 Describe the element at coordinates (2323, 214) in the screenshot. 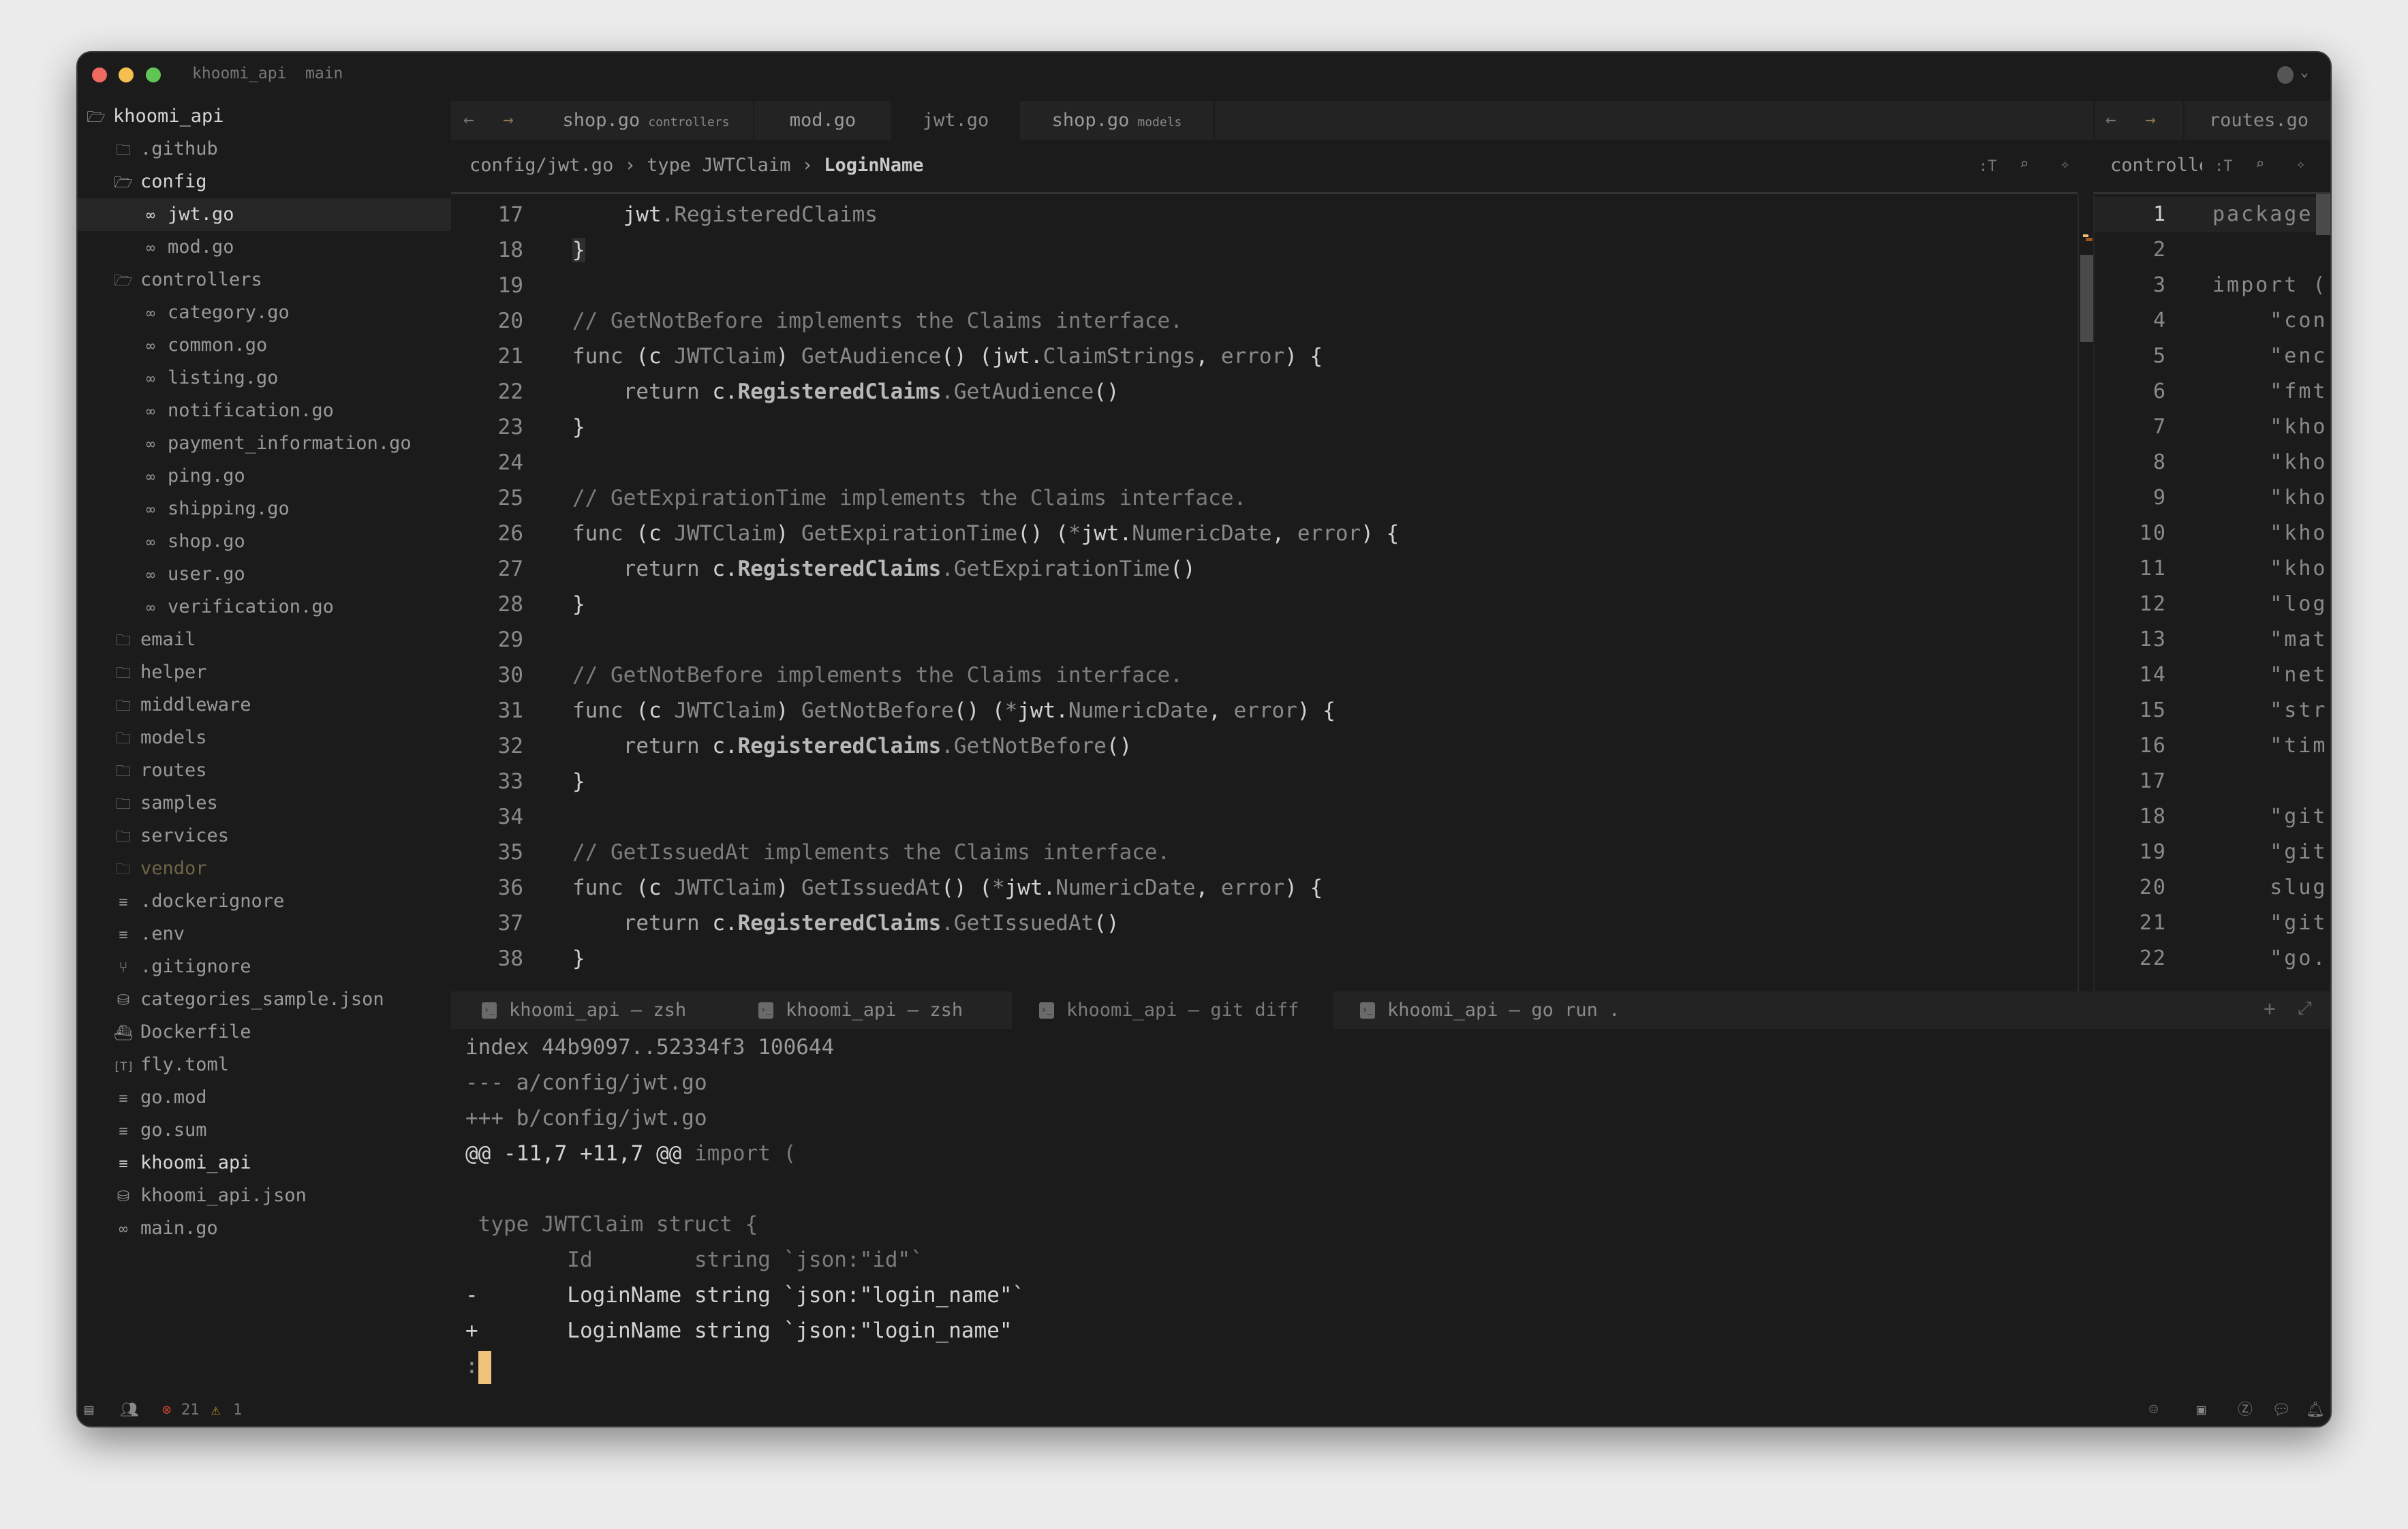

I see `right-scrollbar-thumb` at that location.